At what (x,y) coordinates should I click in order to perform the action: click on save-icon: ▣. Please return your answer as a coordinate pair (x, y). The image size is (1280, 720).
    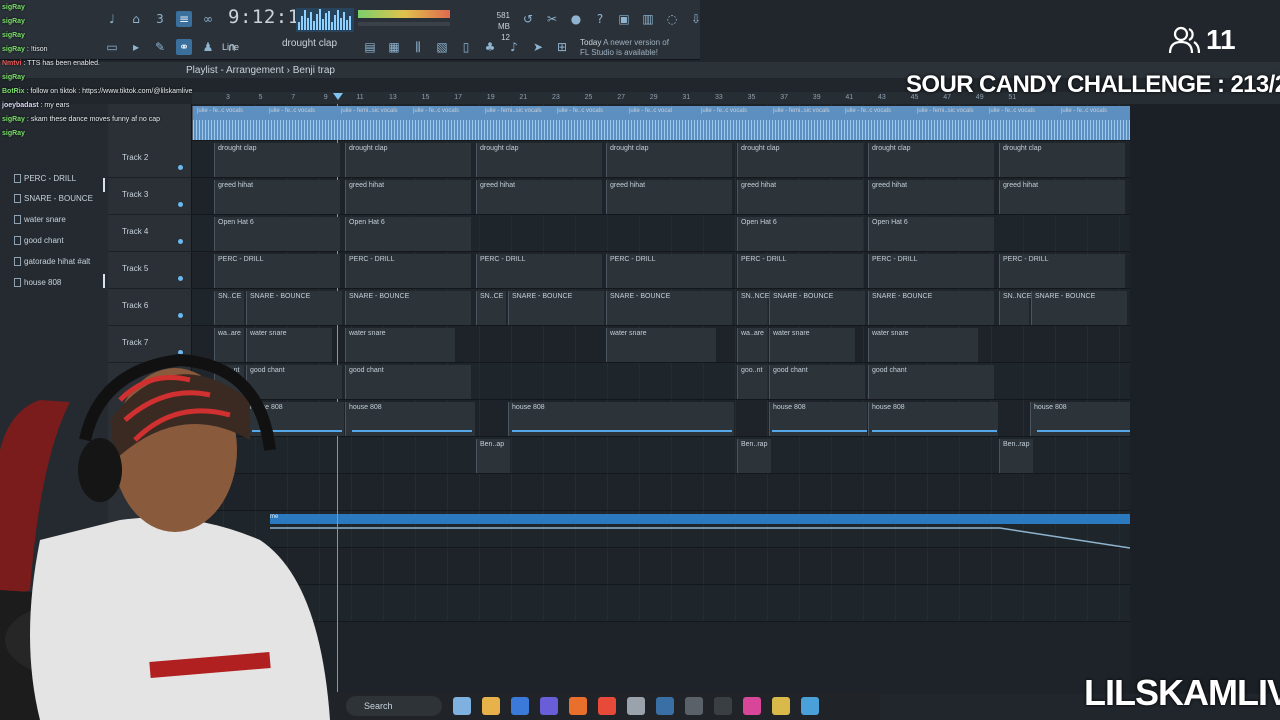
    Looking at the image, I should click on (624, 19).